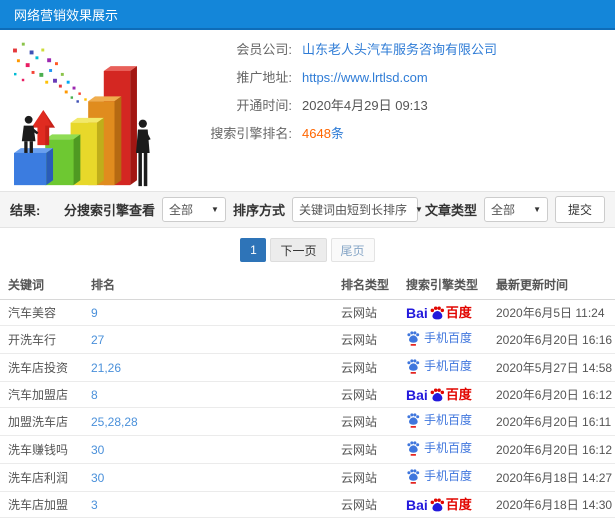 The width and height of the screenshot is (615, 520). I want to click on table-row: 洗车店加盟 3 云网站 Bai 百度 2020年6月18日 14:30, so click(307, 504).